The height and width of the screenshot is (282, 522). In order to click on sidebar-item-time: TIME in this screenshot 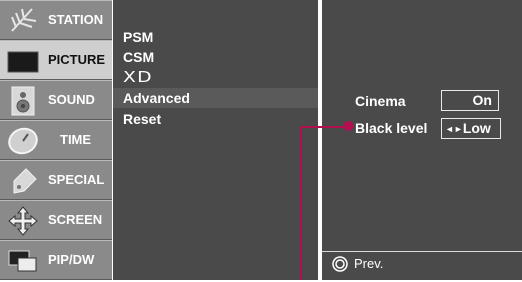, I will do `click(56, 140)`.